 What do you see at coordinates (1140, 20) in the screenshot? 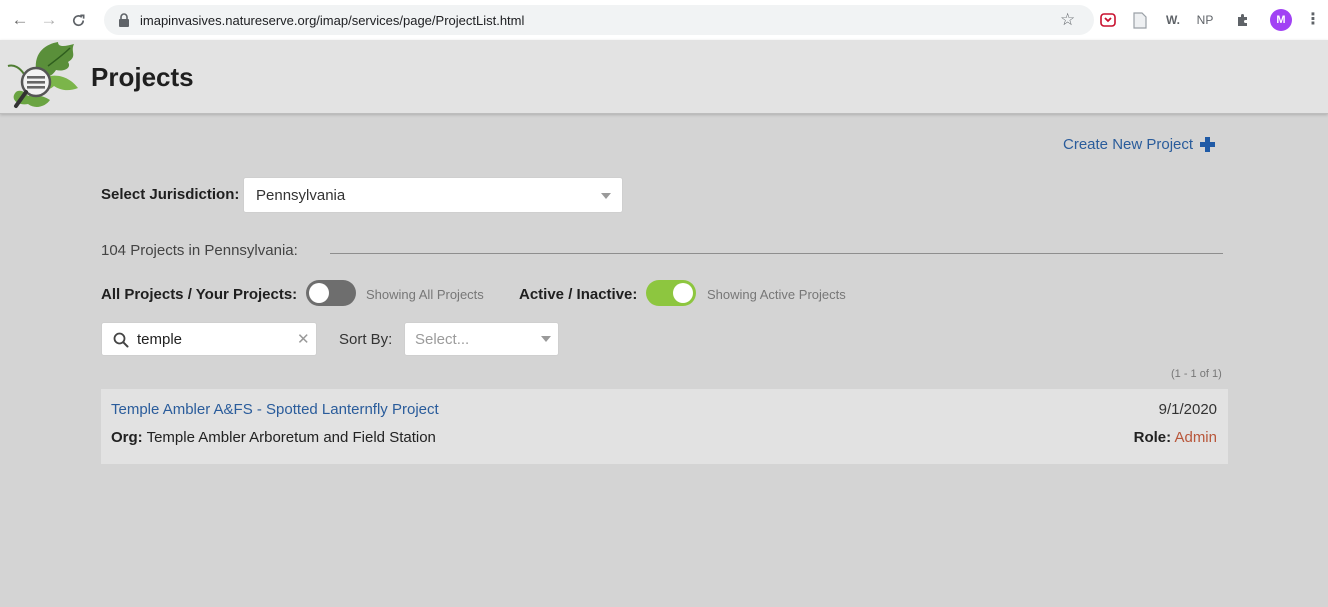
I see `document-extension-icon` at bounding box center [1140, 20].